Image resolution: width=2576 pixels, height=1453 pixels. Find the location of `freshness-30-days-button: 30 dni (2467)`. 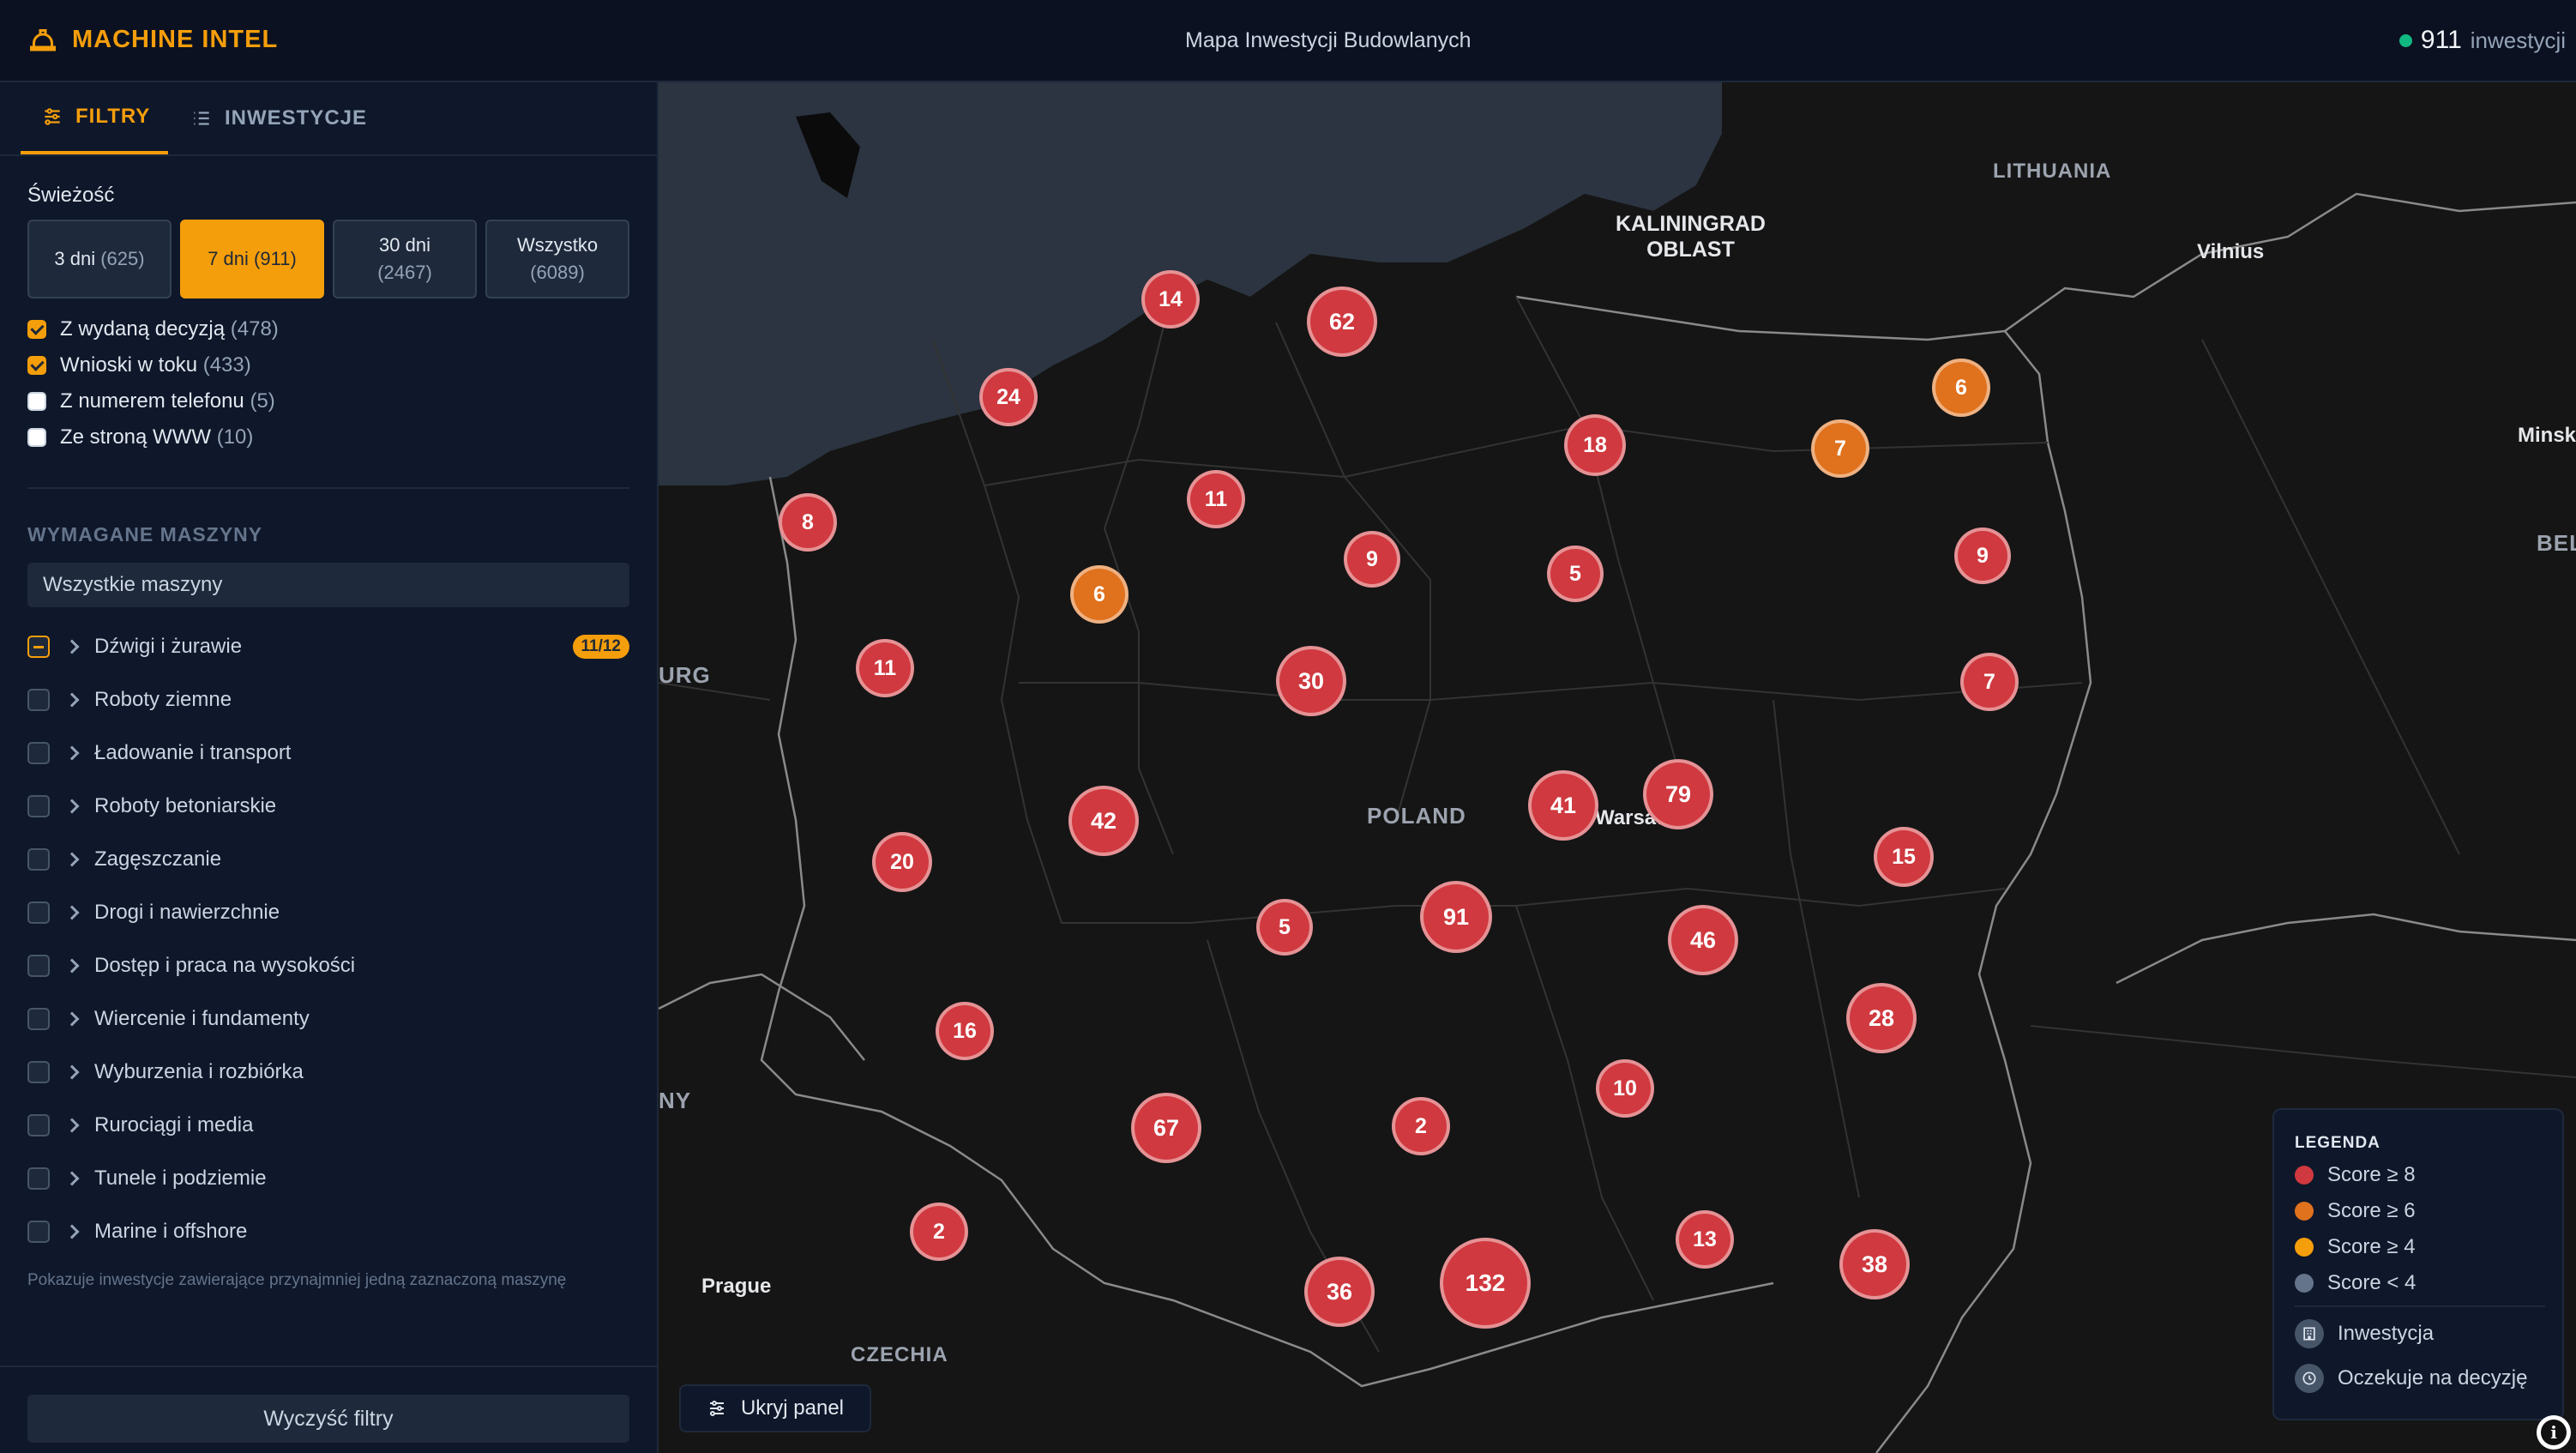

freshness-30-days-button: 30 dni (2467) is located at coordinates (405, 259).